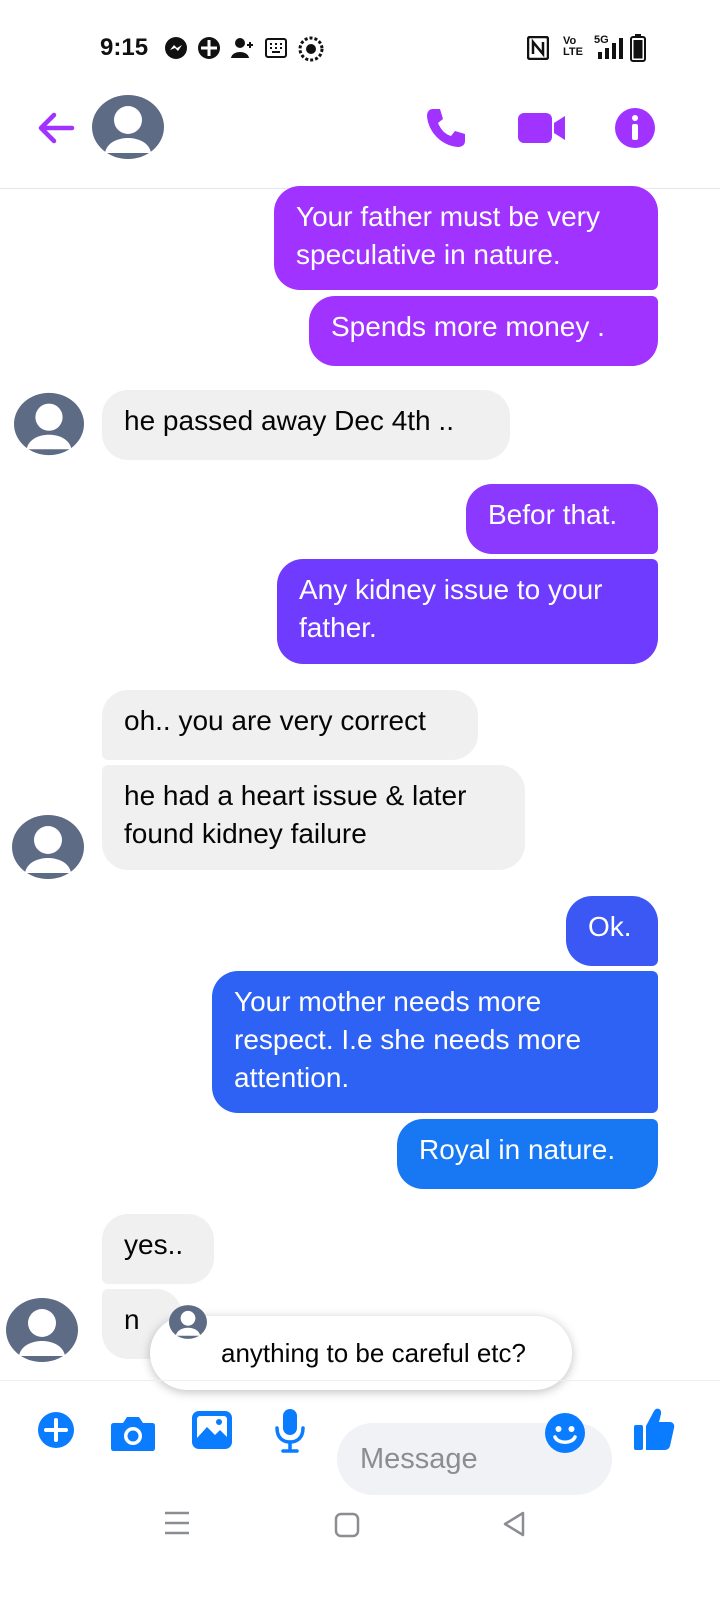 Image resolution: width=720 pixels, height=1600 pixels. Describe the element at coordinates (128, 127) in the screenshot. I see `contact-avatar` at that location.